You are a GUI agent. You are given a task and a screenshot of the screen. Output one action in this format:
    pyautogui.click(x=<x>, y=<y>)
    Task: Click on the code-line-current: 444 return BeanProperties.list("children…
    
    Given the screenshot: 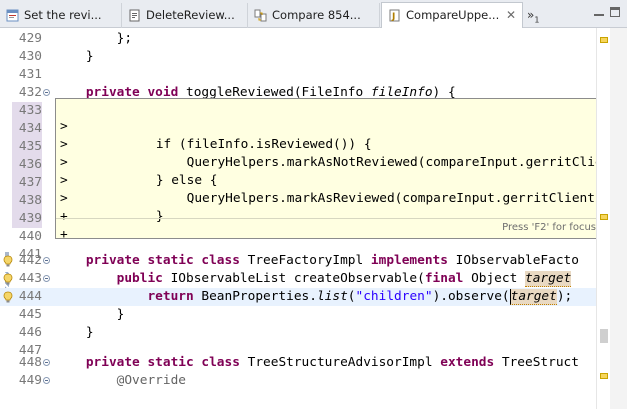 What is the action you would take?
    pyautogui.click(x=298, y=297)
    